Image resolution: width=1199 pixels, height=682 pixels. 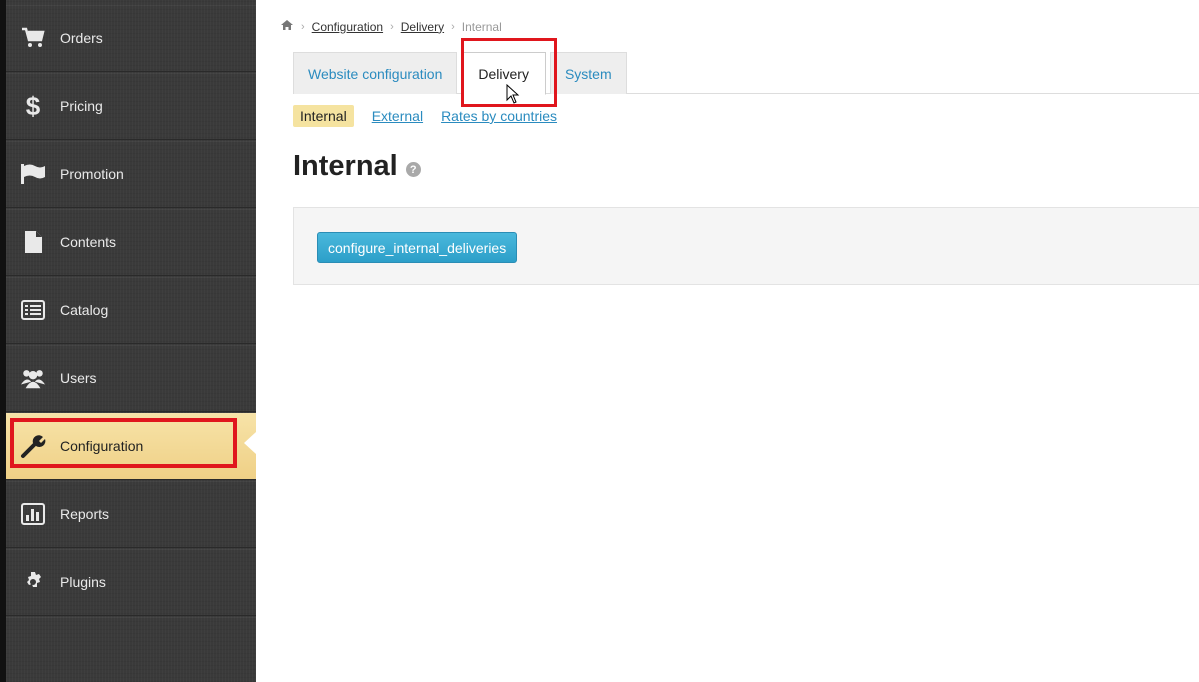 I want to click on help-icon: ?, so click(x=413, y=169).